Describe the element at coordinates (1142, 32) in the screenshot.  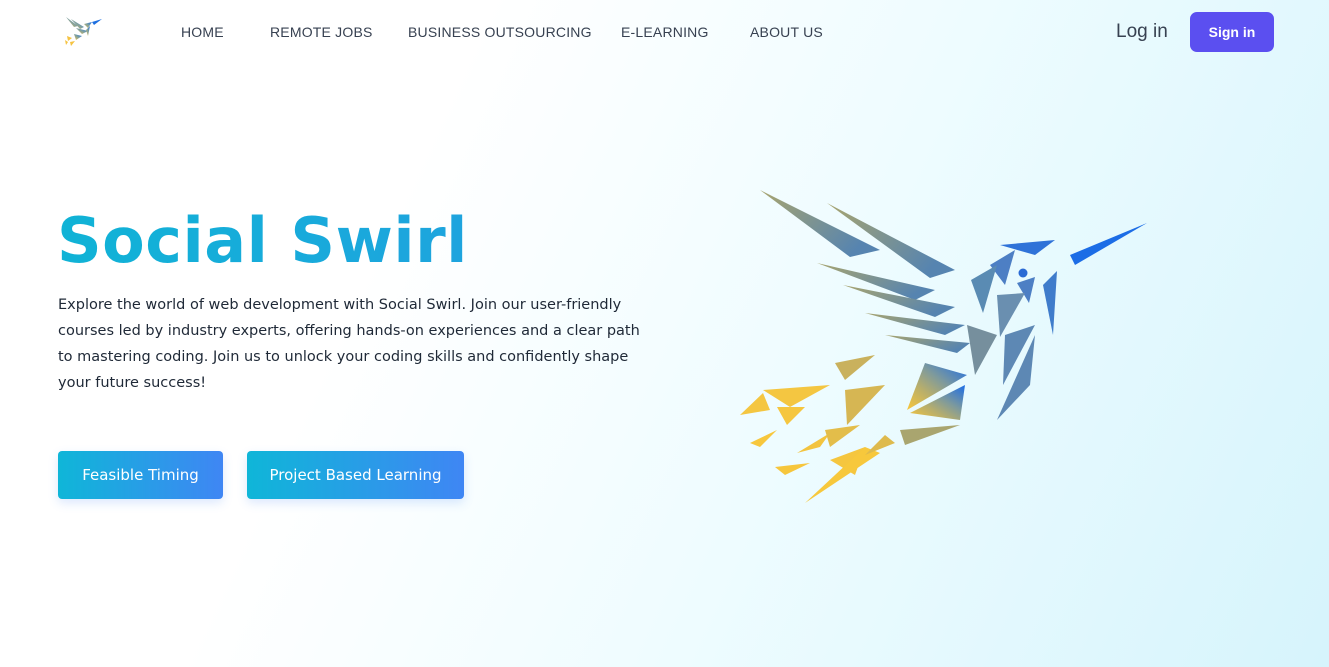
I see `login-link: Log in` at that location.